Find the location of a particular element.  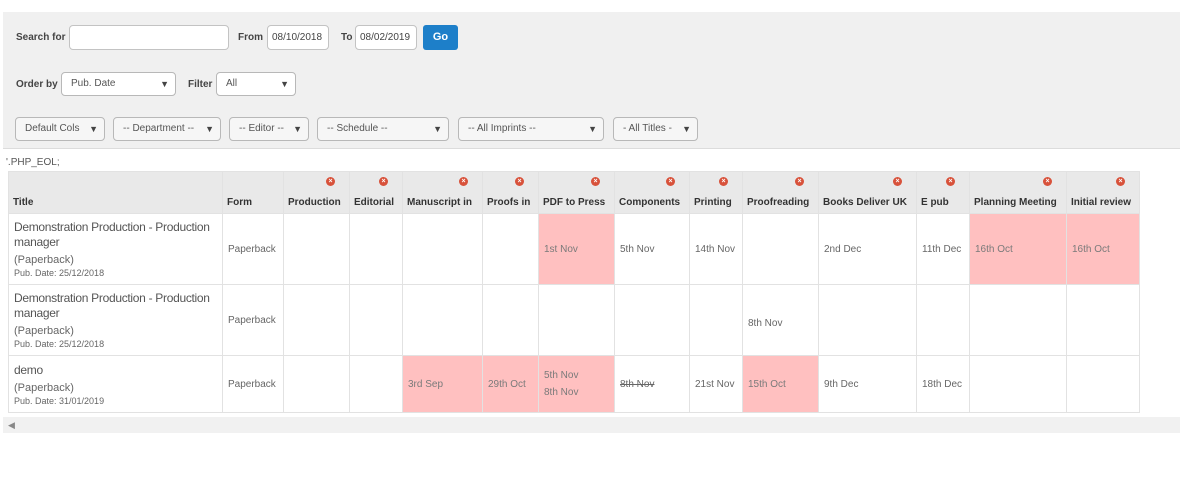

to-date-input: 08/02/2019 is located at coordinates (386, 37).